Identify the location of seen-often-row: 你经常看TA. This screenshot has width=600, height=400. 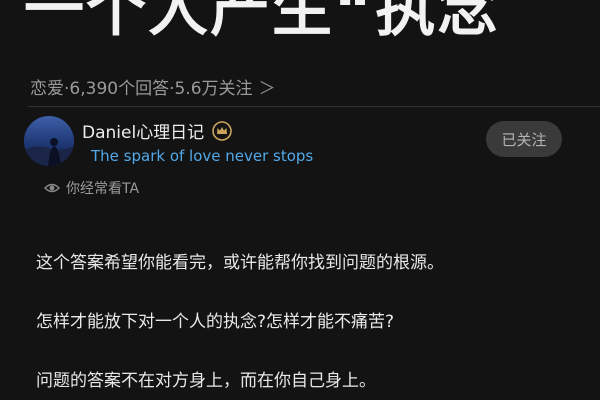
(91, 188).